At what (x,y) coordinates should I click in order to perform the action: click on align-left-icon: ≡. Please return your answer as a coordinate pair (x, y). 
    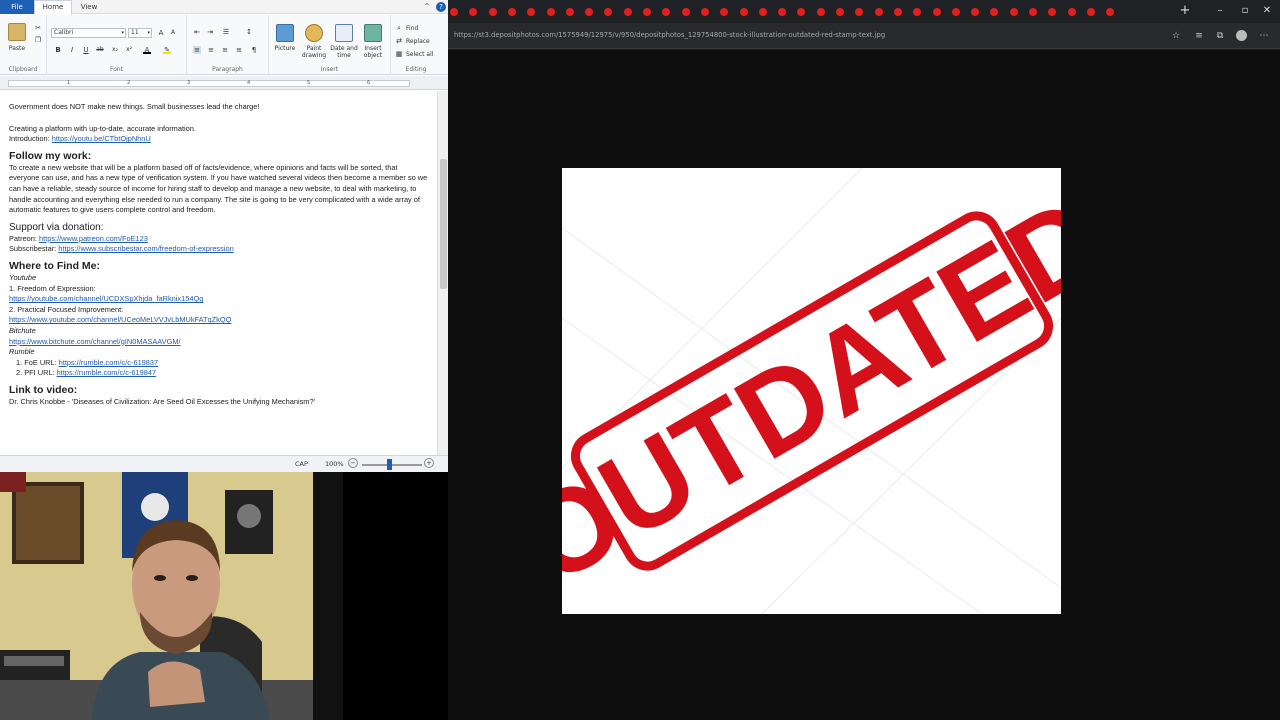
    Looking at the image, I should click on (197, 50).